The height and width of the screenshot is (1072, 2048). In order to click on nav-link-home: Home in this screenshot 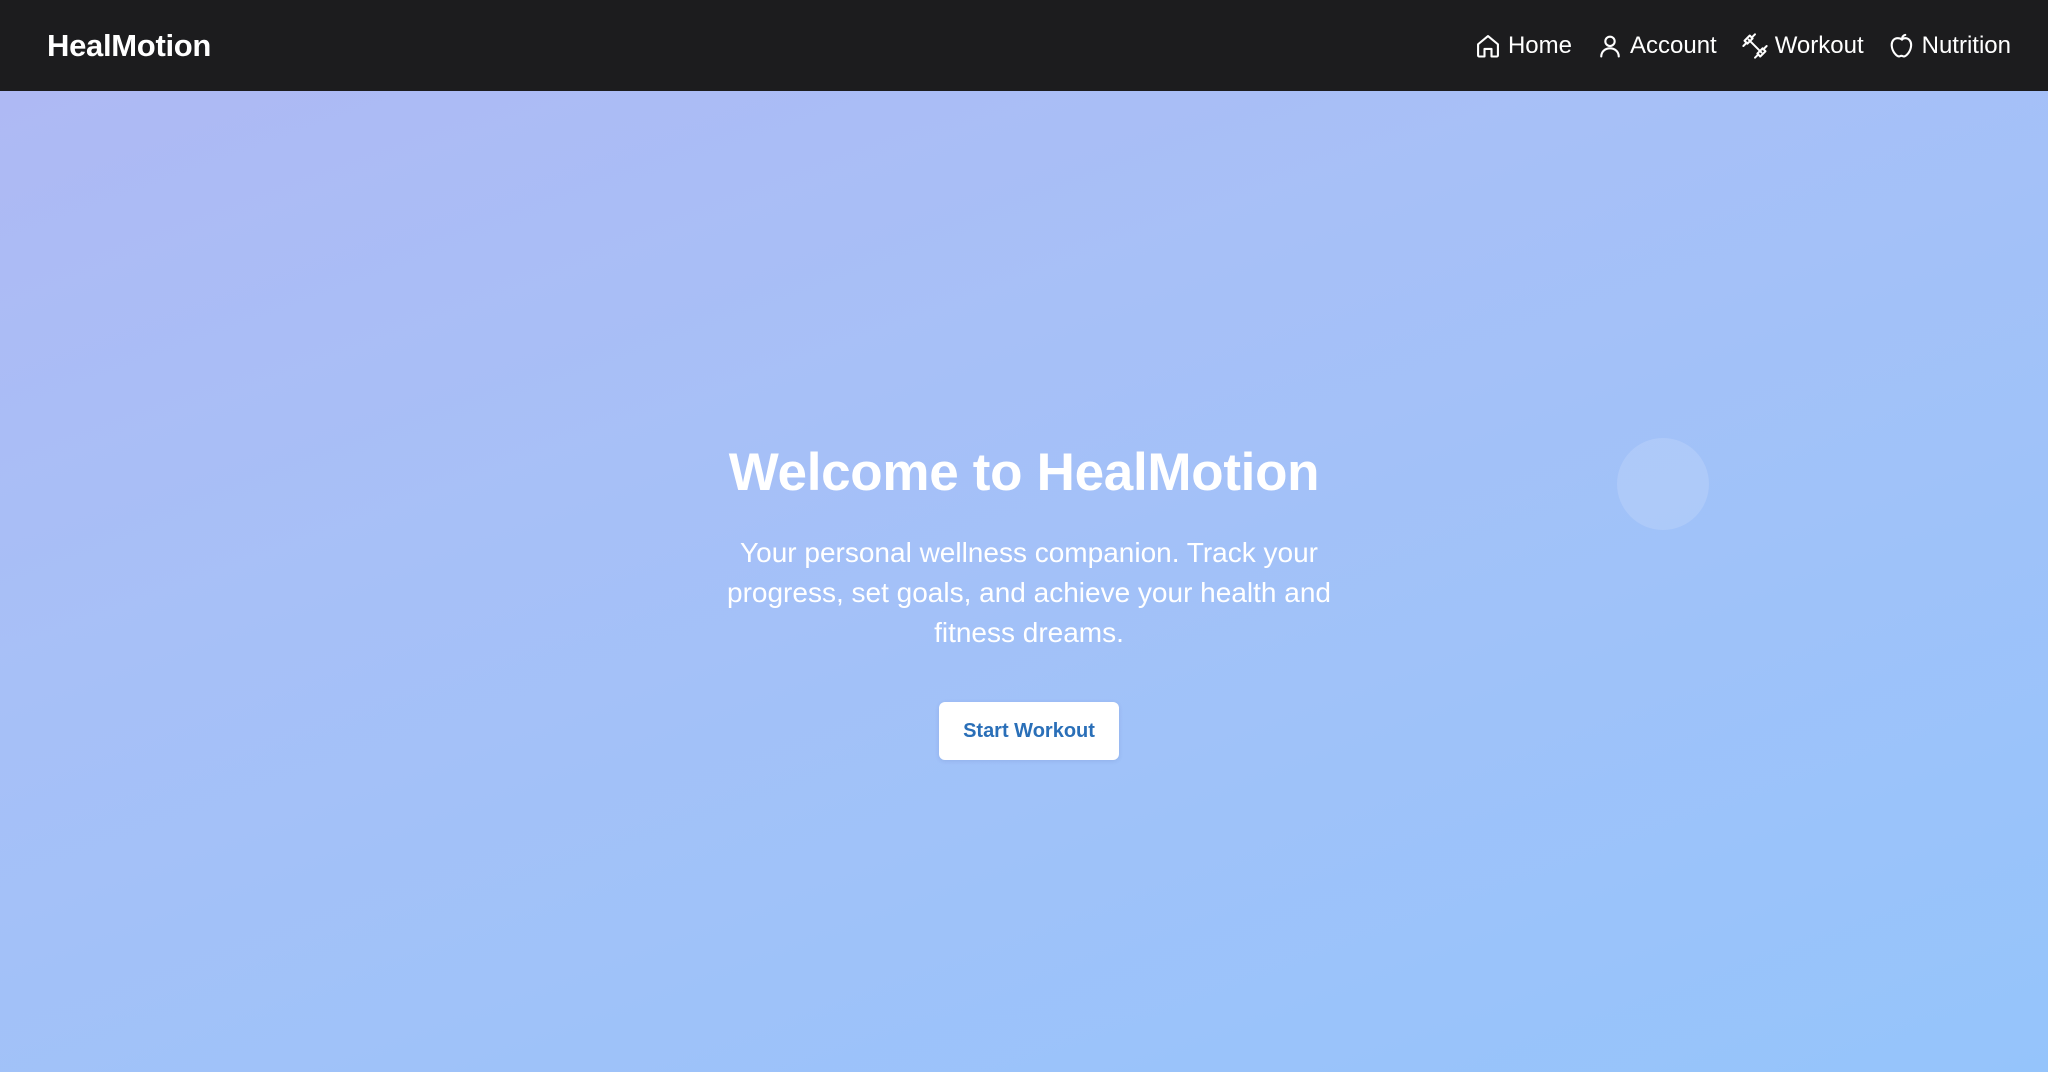, I will do `click(1523, 46)`.